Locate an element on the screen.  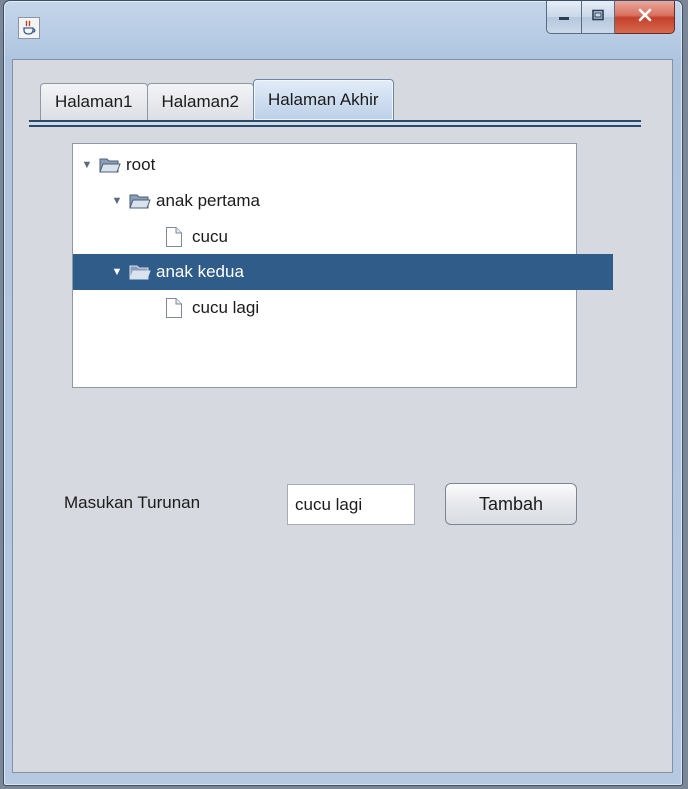
tree-node-label: anak pertama is located at coordinates (208, 200).